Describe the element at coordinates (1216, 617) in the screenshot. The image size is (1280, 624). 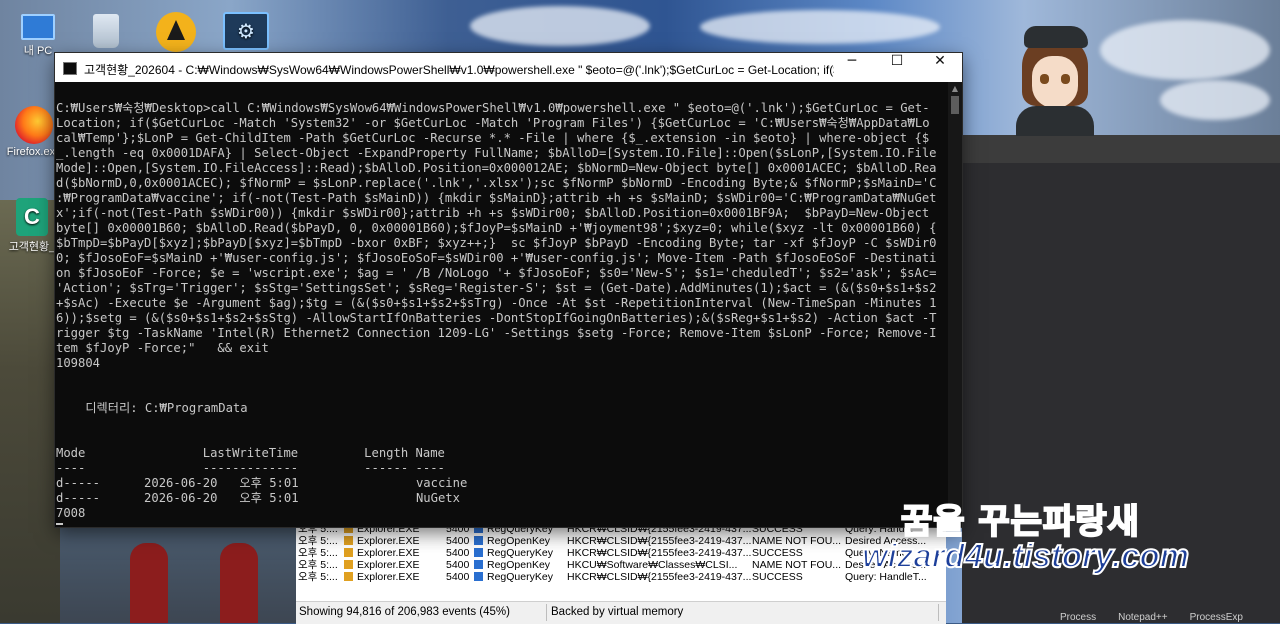
I see `background-app-tab: ProcessExp` at that location.